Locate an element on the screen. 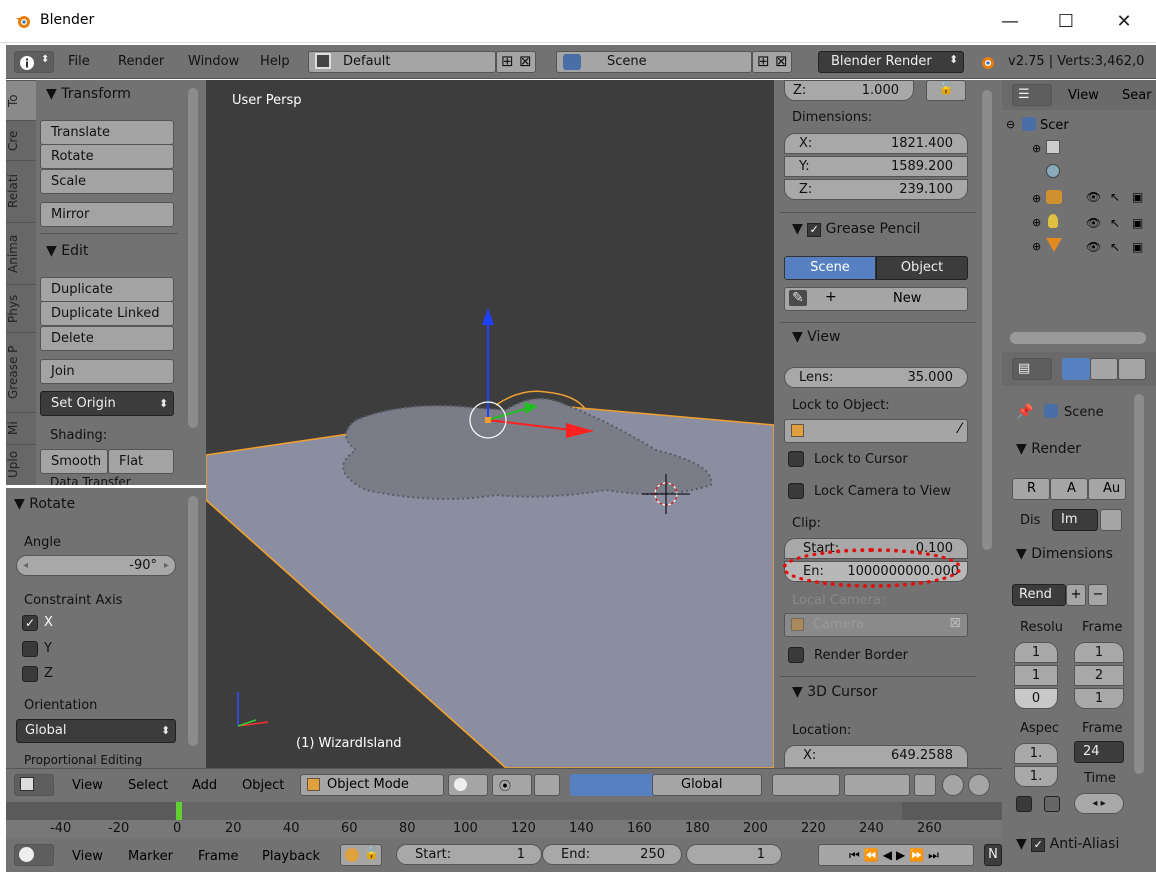  location-z-field: Z: 1.000 is located at coordinates (849, 90).